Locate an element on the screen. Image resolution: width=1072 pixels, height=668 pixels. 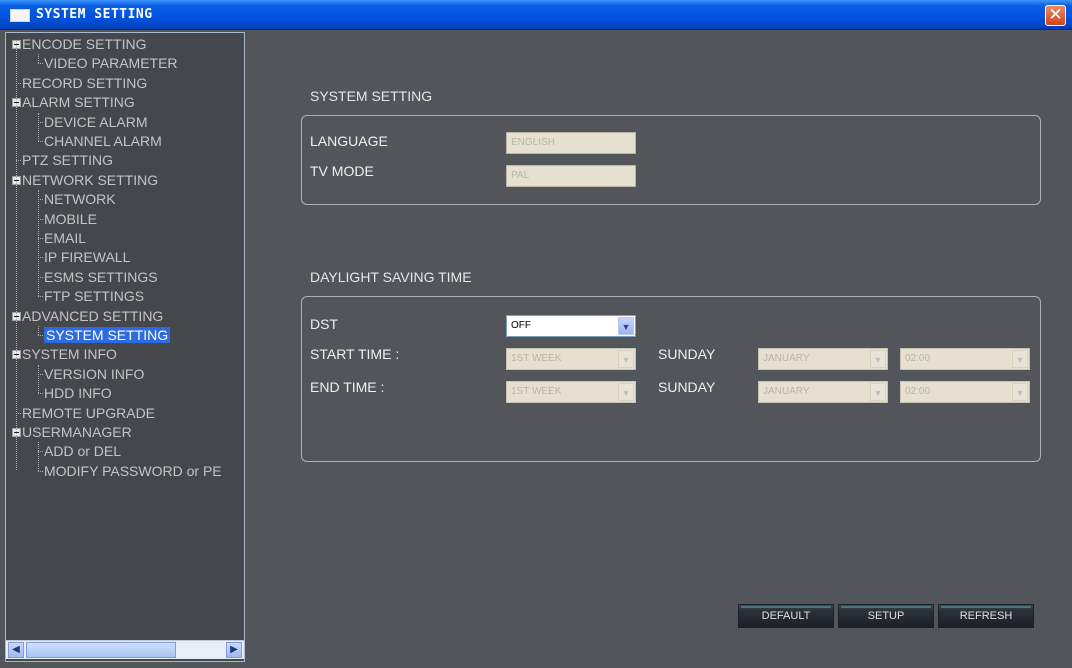
tree-item-label: FTP SETTINGS is located at coordinates (94, 296).